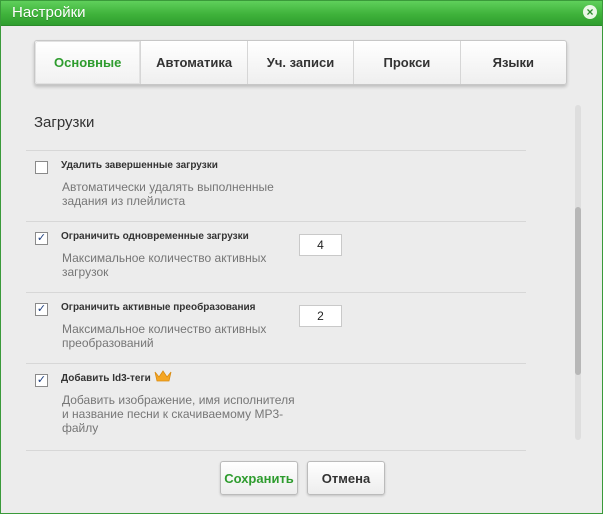  Describe the element at coordinates (106, 378) in the screenshot. I see `id3-tags-label: Добавить Id3-теги` at that location.